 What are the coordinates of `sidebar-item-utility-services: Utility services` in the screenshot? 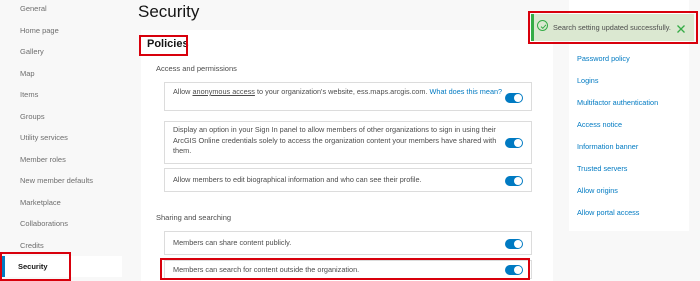 It's located at (44, 137).